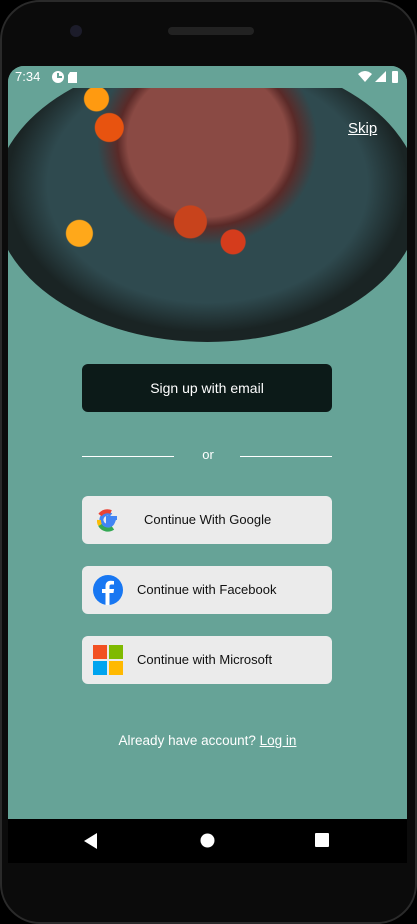 The image size is (417, 924). I want to click on system-status-icons, so click(378, 77).